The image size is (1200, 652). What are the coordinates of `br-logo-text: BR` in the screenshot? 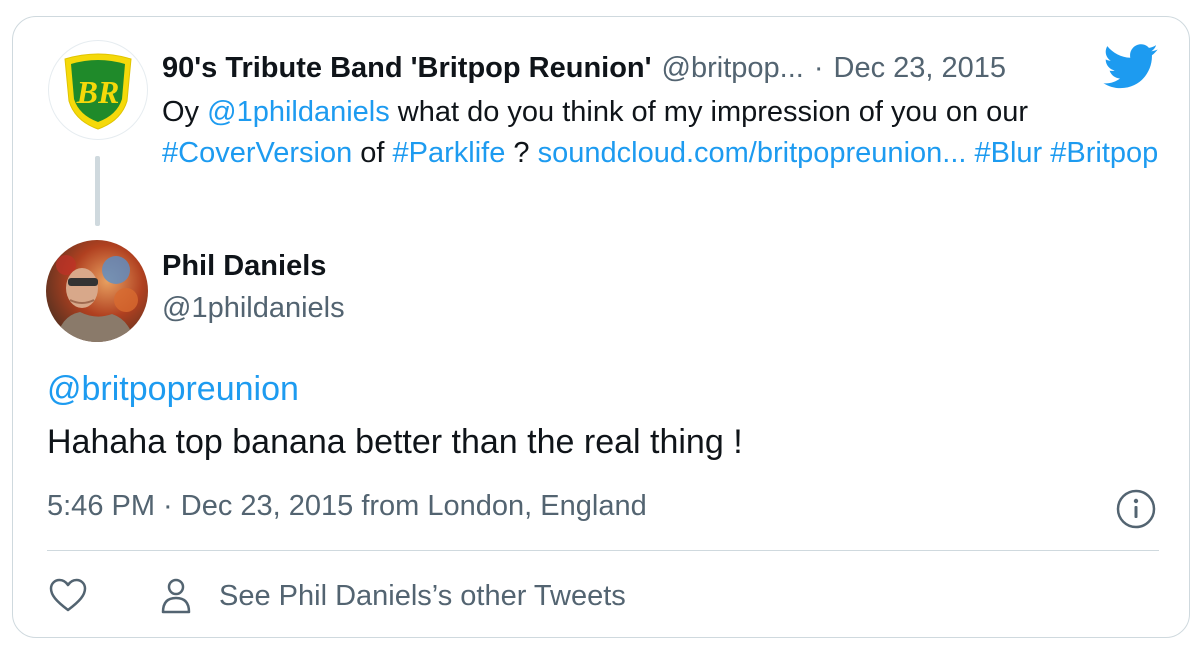 It's located at (98, 92).